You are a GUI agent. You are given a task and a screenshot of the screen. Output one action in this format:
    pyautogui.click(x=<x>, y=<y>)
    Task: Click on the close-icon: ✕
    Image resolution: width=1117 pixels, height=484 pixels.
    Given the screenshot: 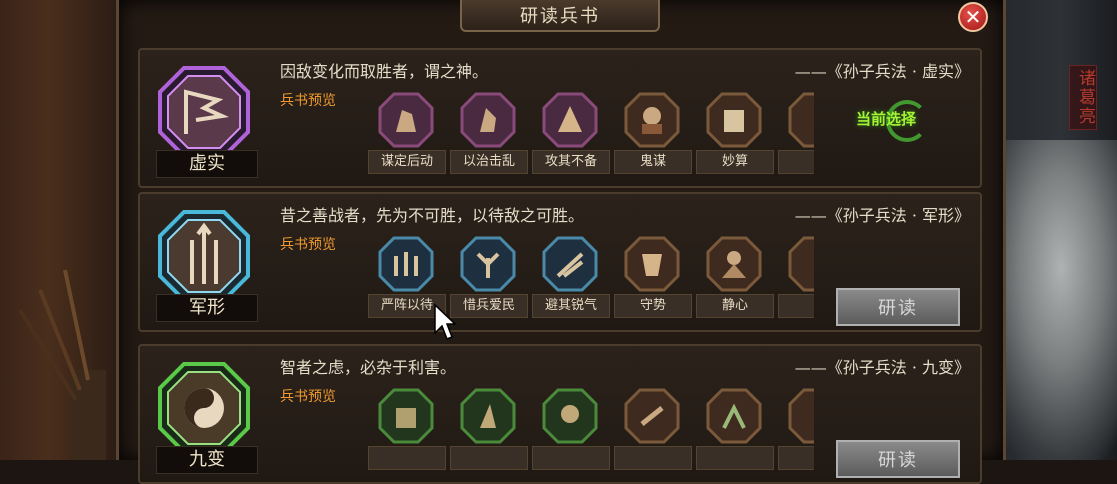 What is the action you would take?
    pyautogui.click(x=973, y=17)
    